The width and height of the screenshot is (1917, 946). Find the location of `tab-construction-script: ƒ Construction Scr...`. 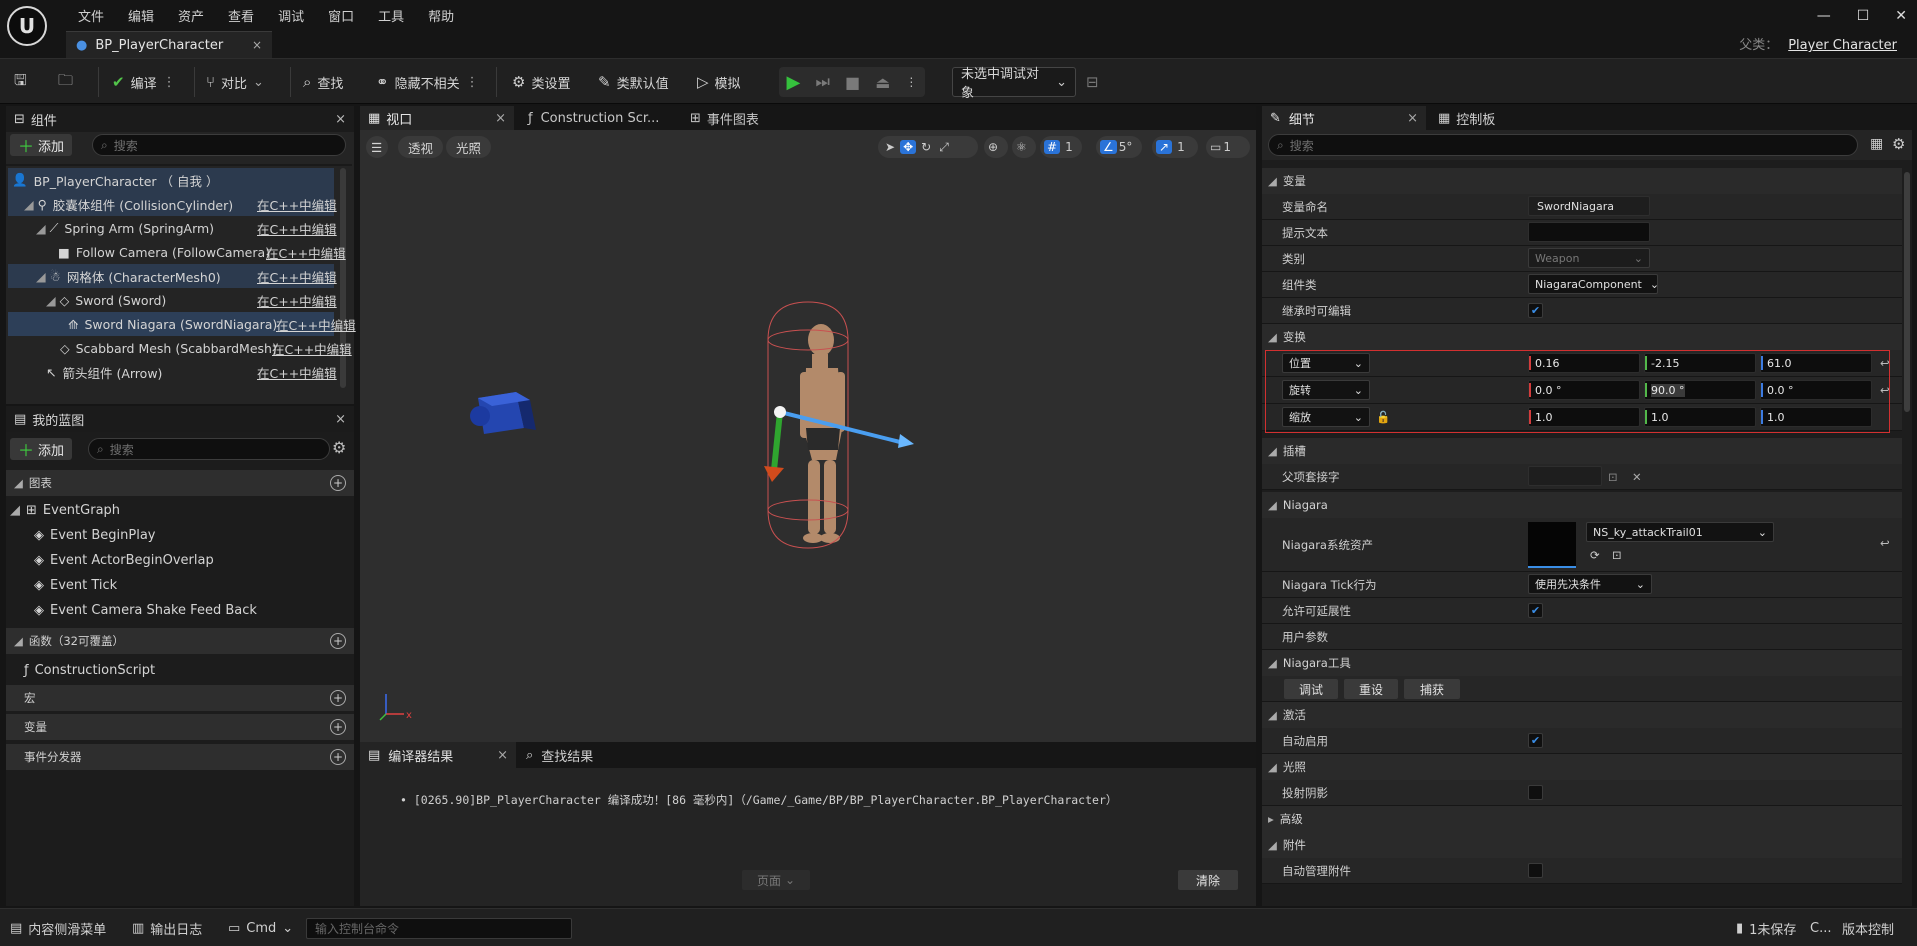

tab-construction-script: ƒ Construction Scr... is located at coordinates (593, 118).